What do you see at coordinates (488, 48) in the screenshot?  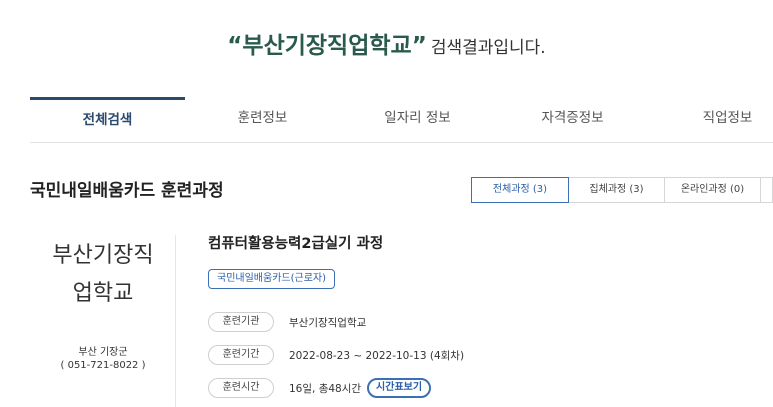 I see `search-result-suffix: 검색결과입니다.` at bounding box center [488, 48].